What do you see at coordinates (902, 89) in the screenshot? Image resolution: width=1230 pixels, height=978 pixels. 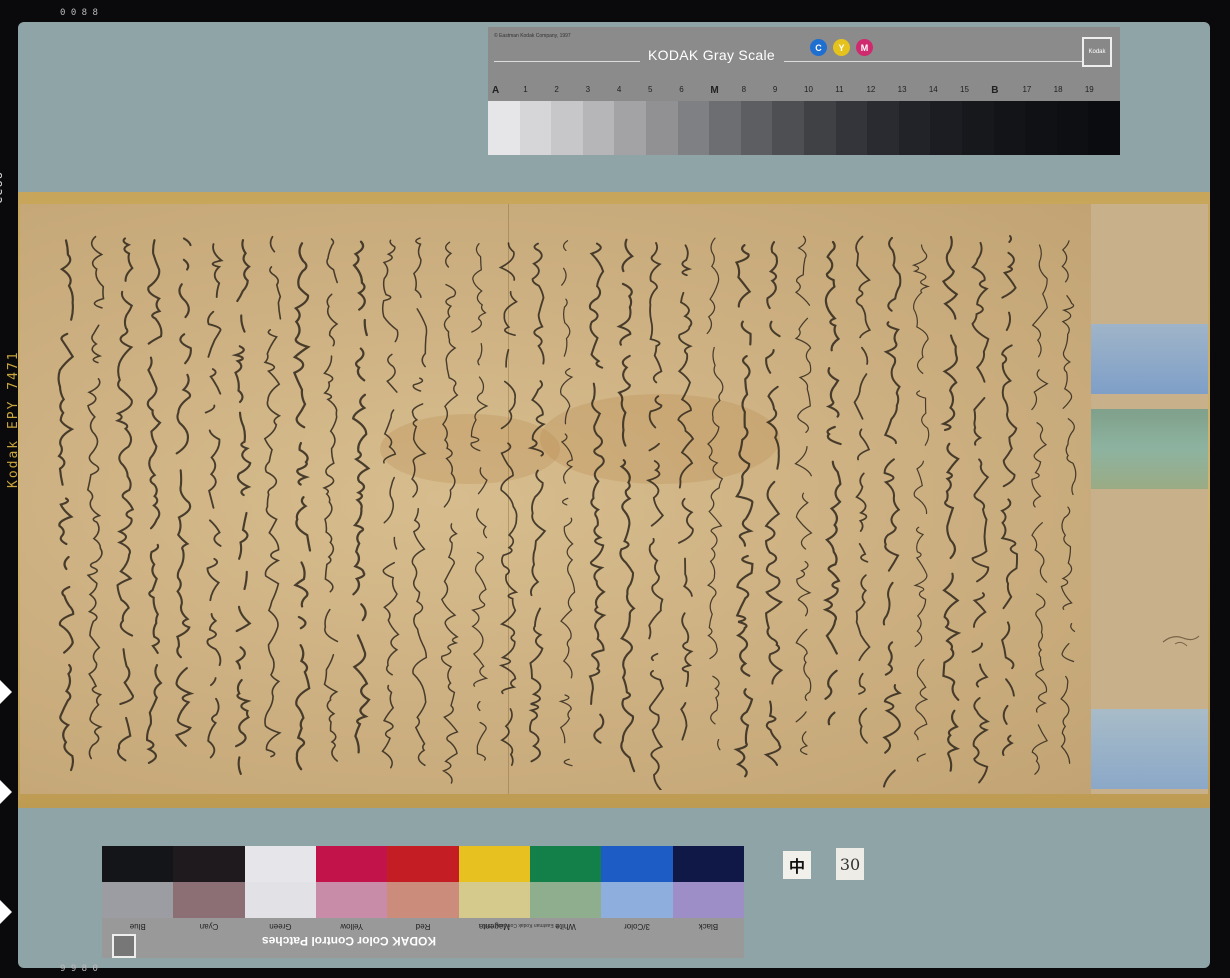 I see `gray-scale-step-label: 13` at bounding box center [902, 89].